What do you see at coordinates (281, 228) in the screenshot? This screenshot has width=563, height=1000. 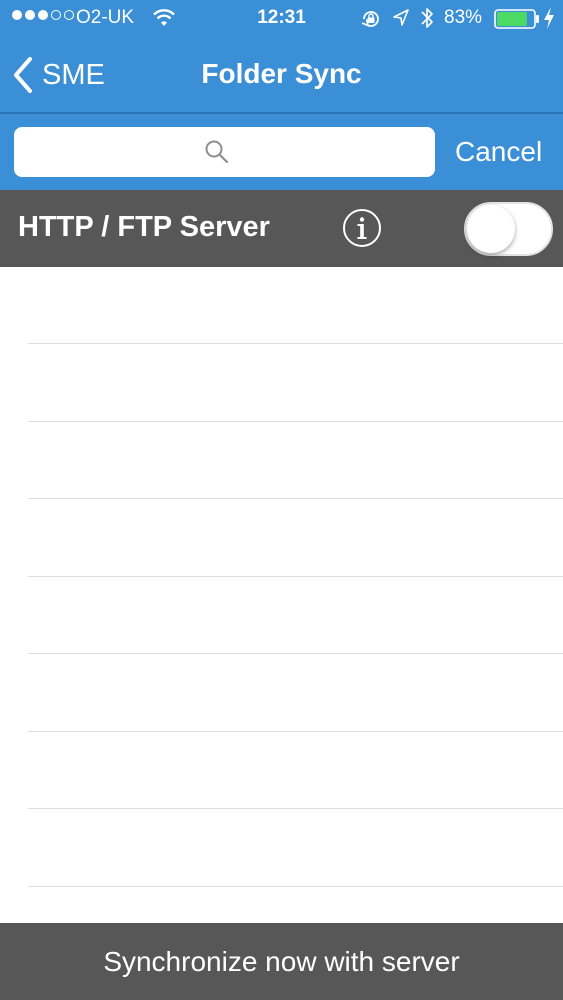 I see `server-toggle-row: HTTP / FTP Server` at bounding box center [281, 228].